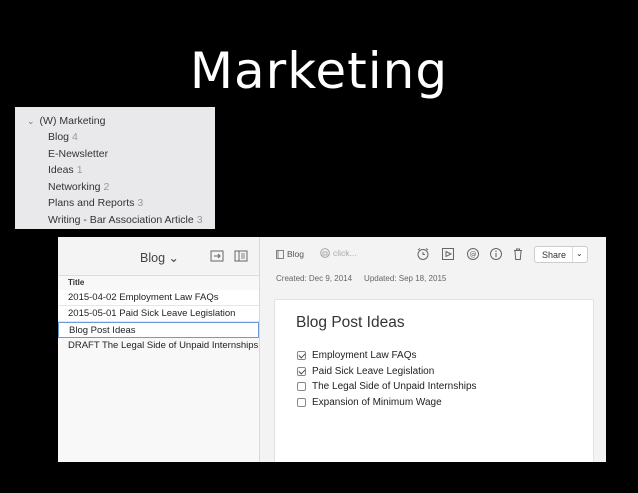 The image size is (638, 493). What do you see at coordinates (241, 256) in the screenshot?
I see `view-options-icon` at bounding box center [241, 256].